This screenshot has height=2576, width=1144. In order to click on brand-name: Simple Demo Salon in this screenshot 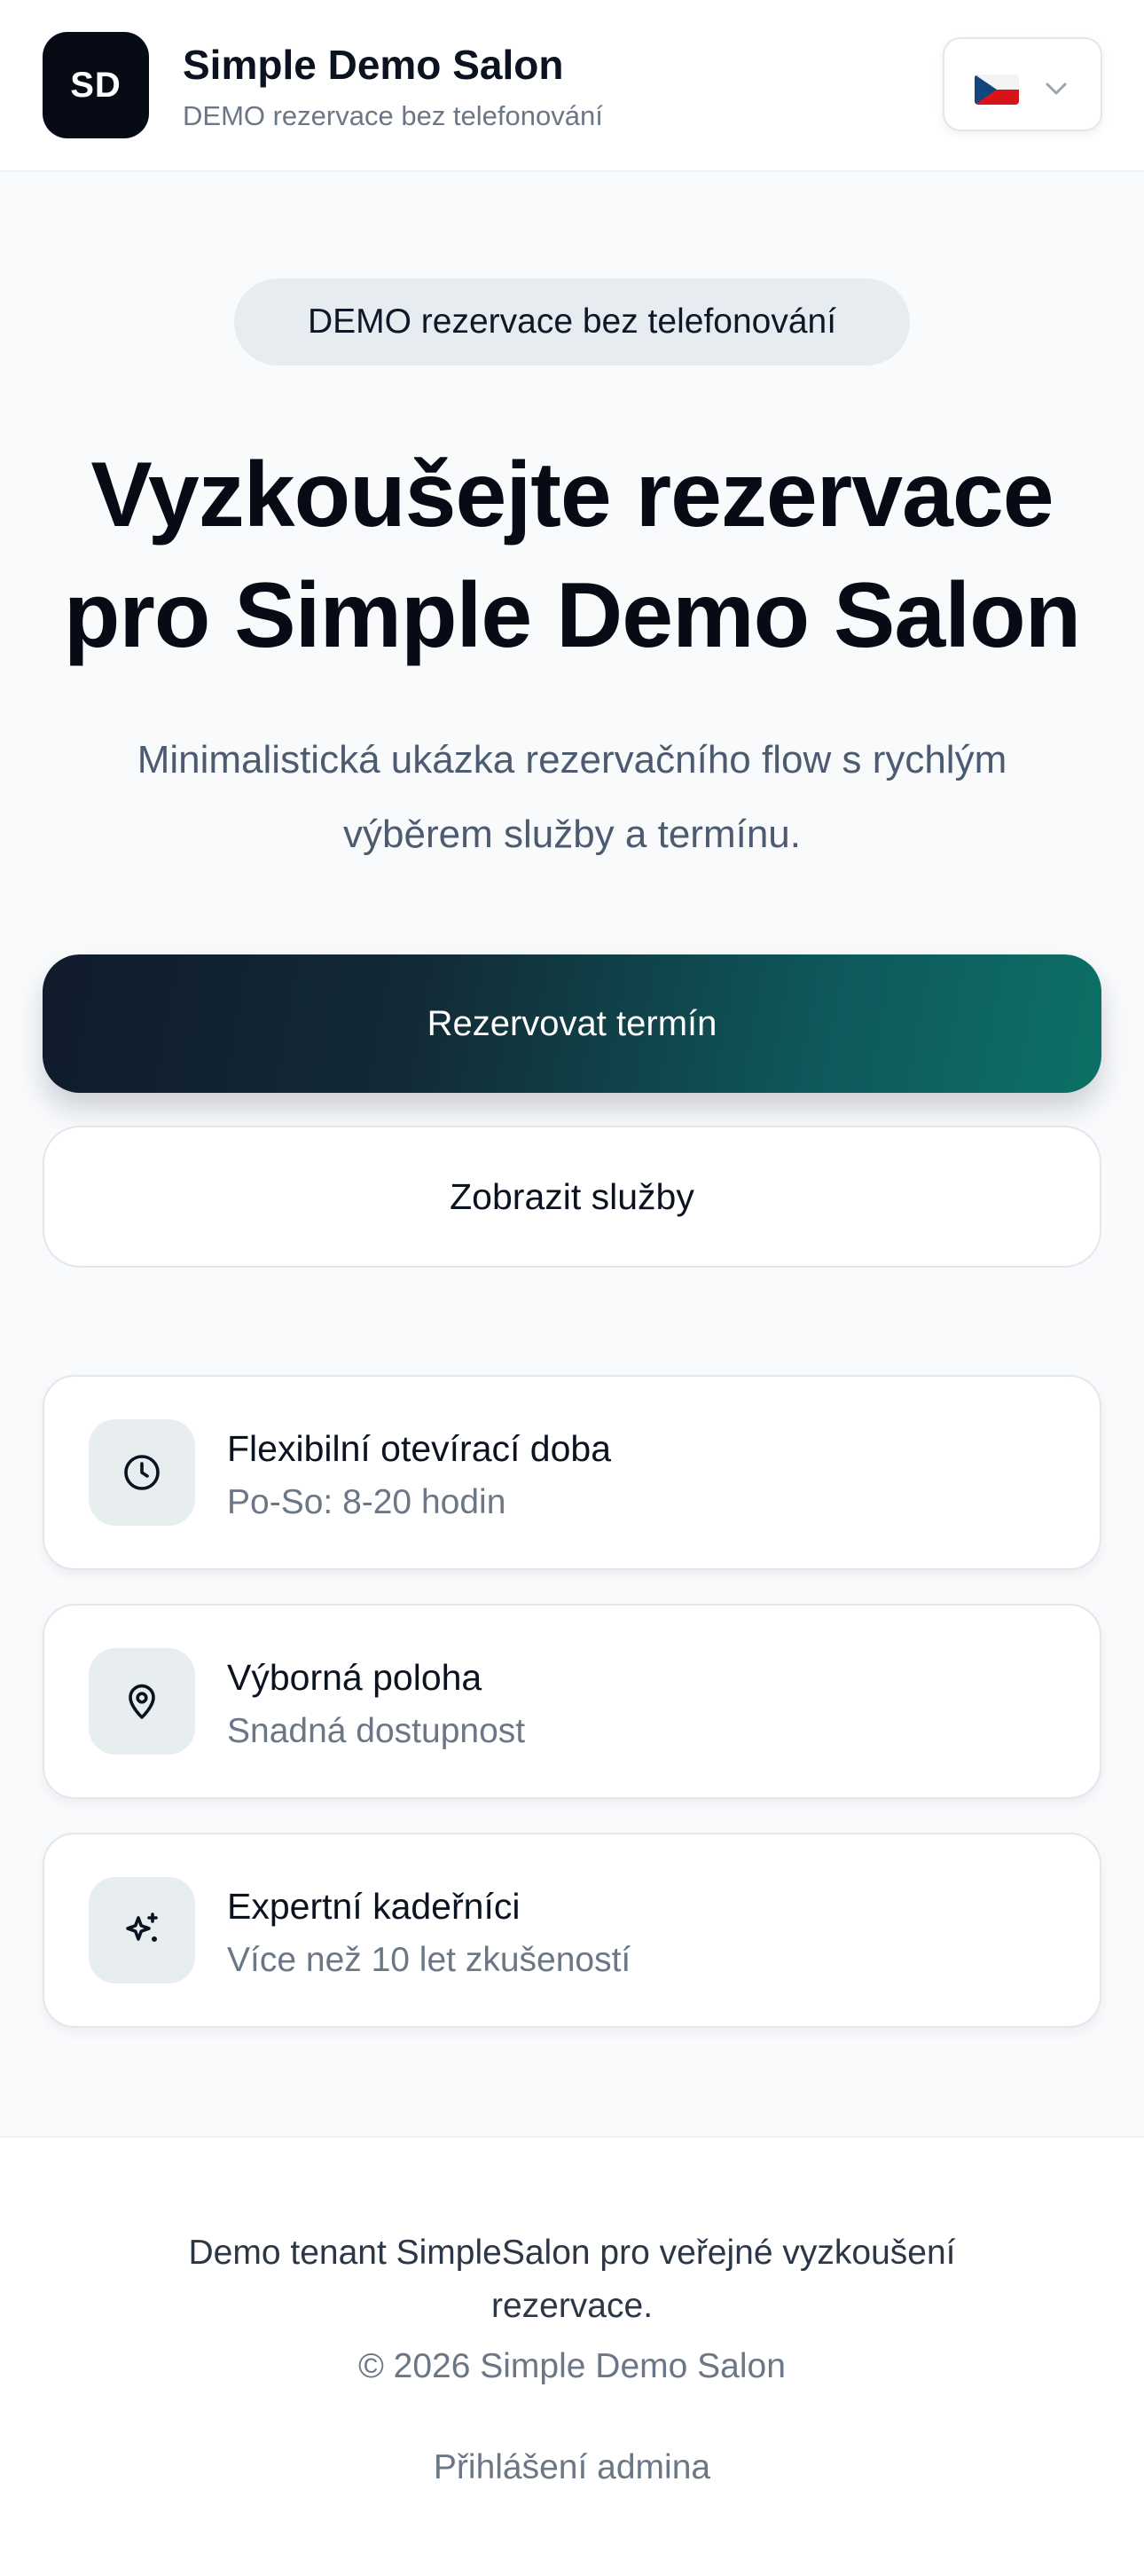, I will do `click(374, 65)`.